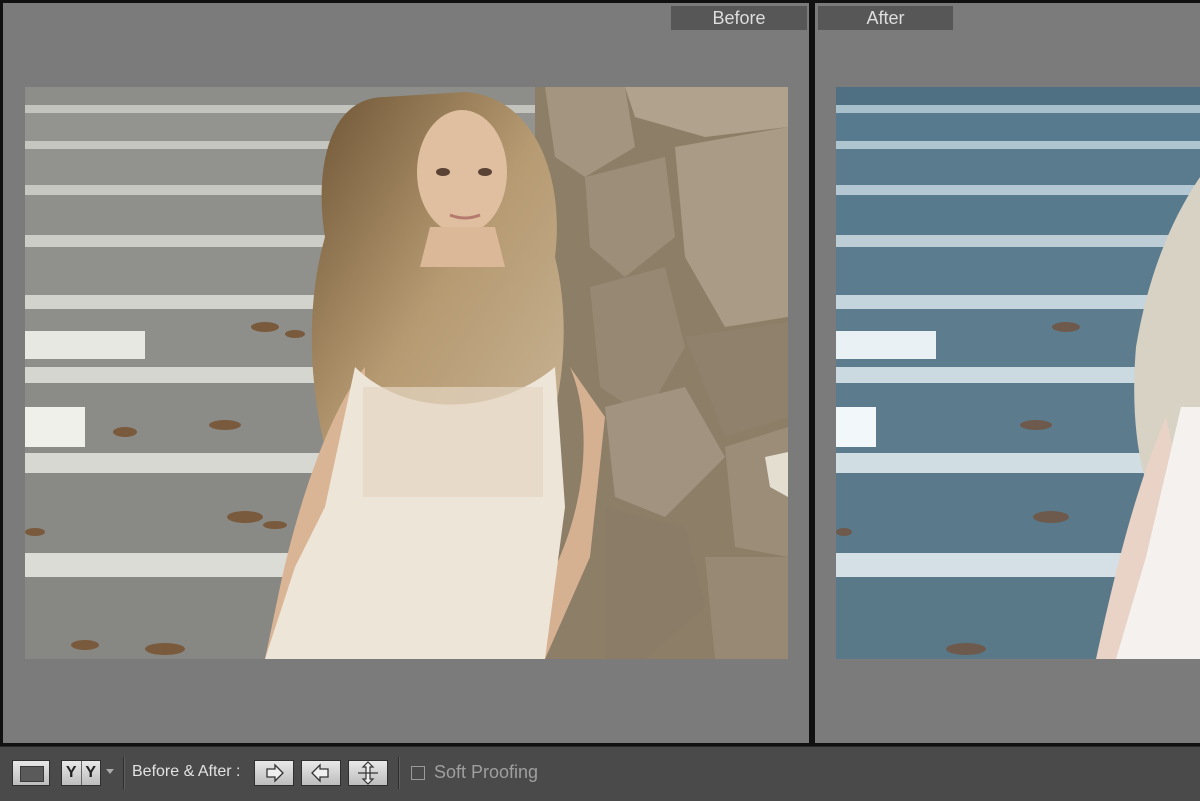  I want to click on before-after-label: Before & After :, so click(186, 771).